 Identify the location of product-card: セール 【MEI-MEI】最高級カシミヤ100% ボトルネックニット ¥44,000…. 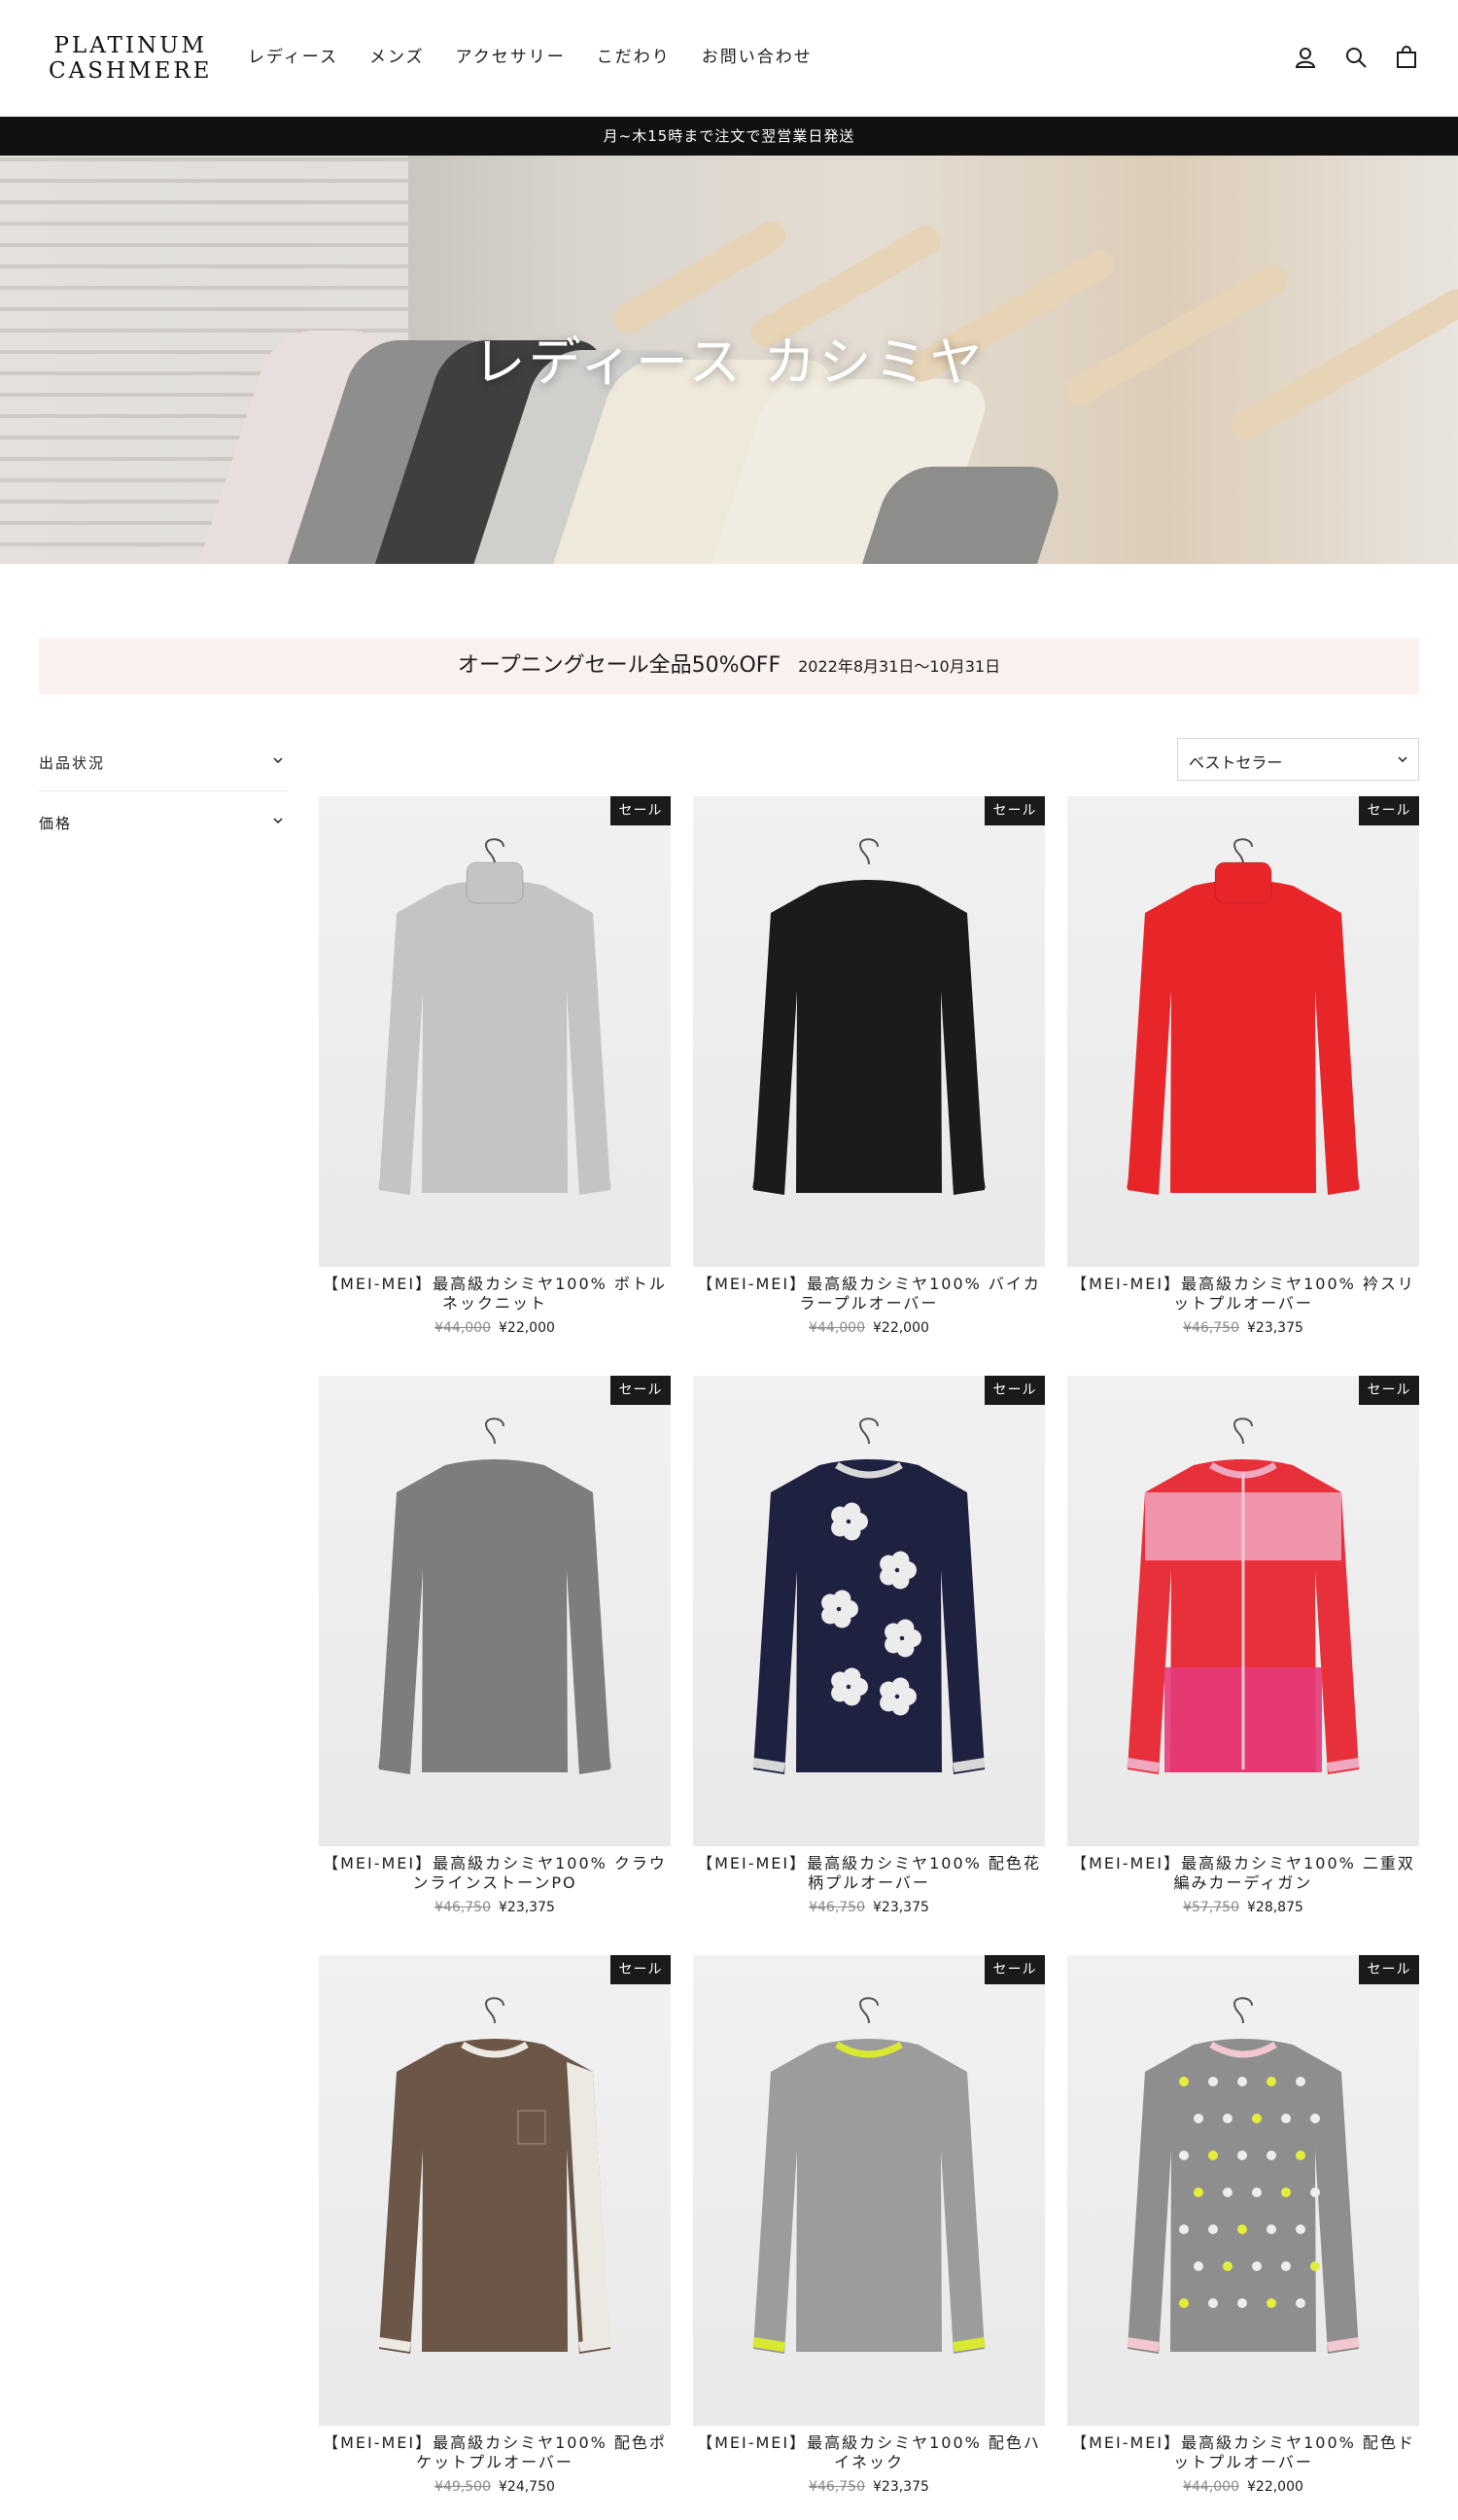
(495, 1066).